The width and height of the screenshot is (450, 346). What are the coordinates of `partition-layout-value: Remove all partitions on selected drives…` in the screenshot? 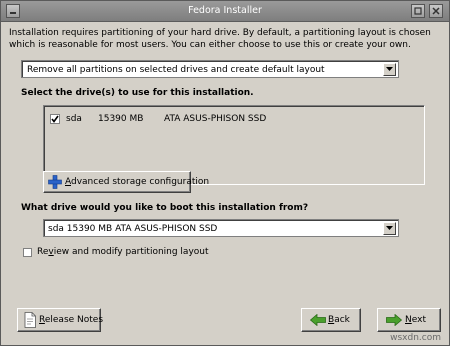 It's located at (176, 70).